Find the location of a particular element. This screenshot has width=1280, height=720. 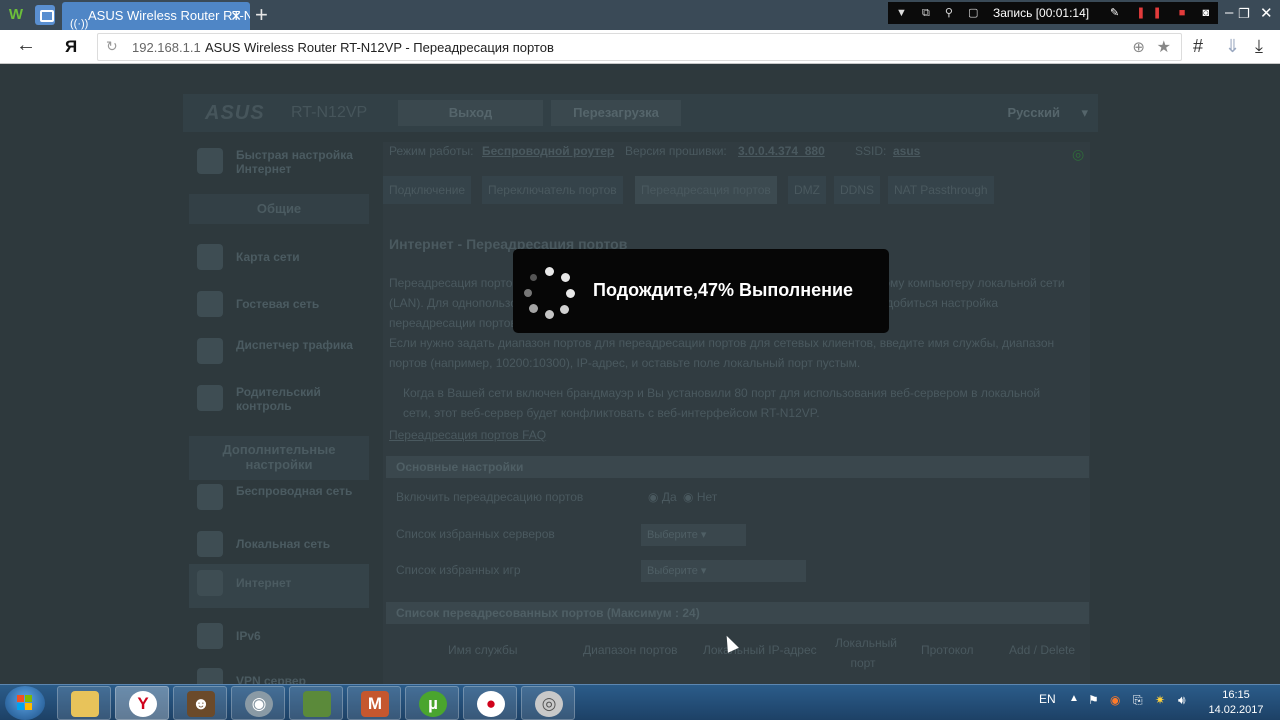

games-list-select: Выберите ▾ is located at coordinates (723, 571).